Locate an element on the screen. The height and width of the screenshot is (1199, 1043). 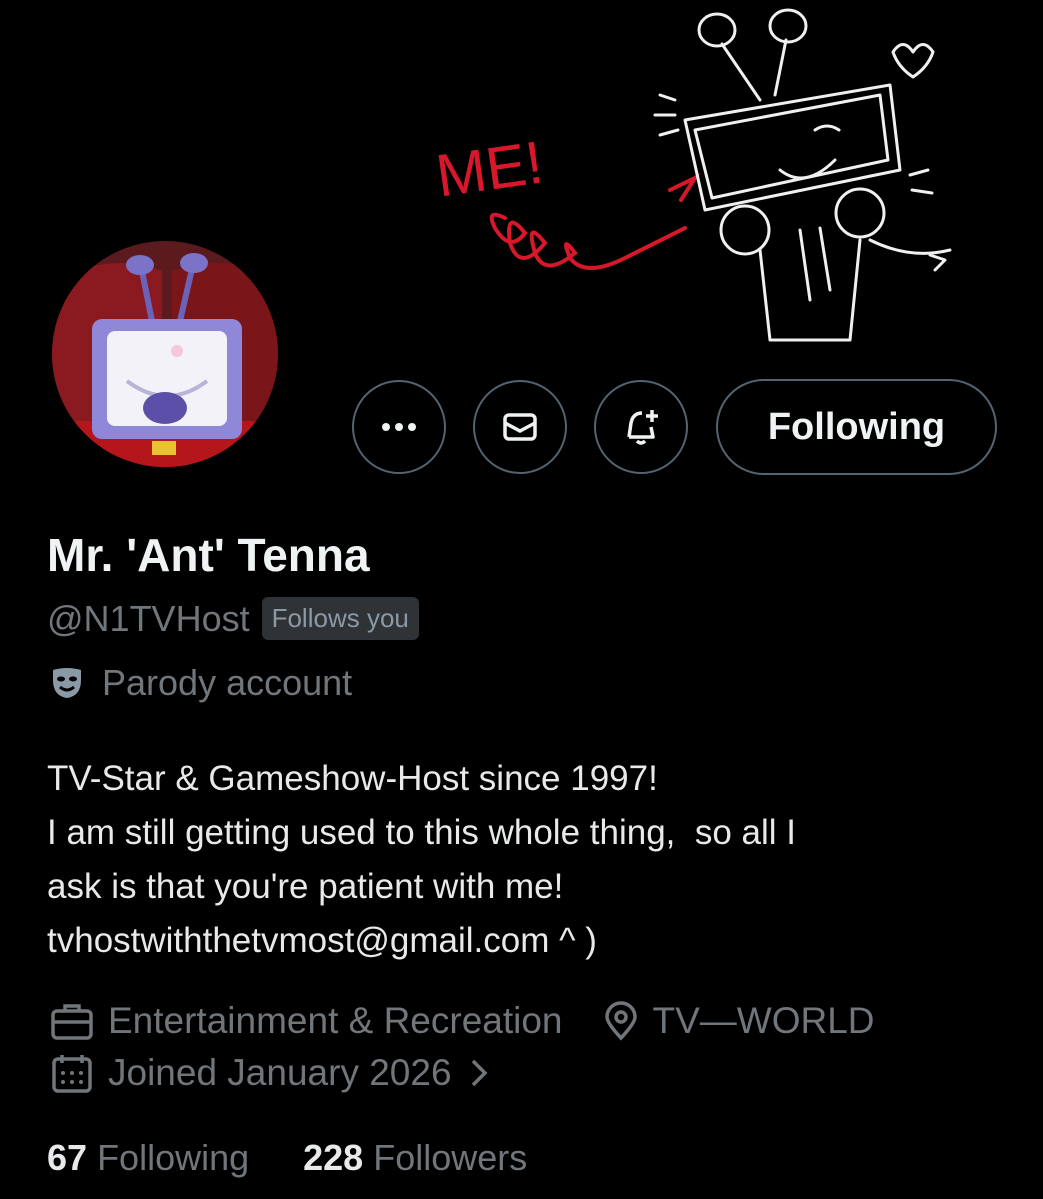
following-button: Following is located at coordinates (856, 427).